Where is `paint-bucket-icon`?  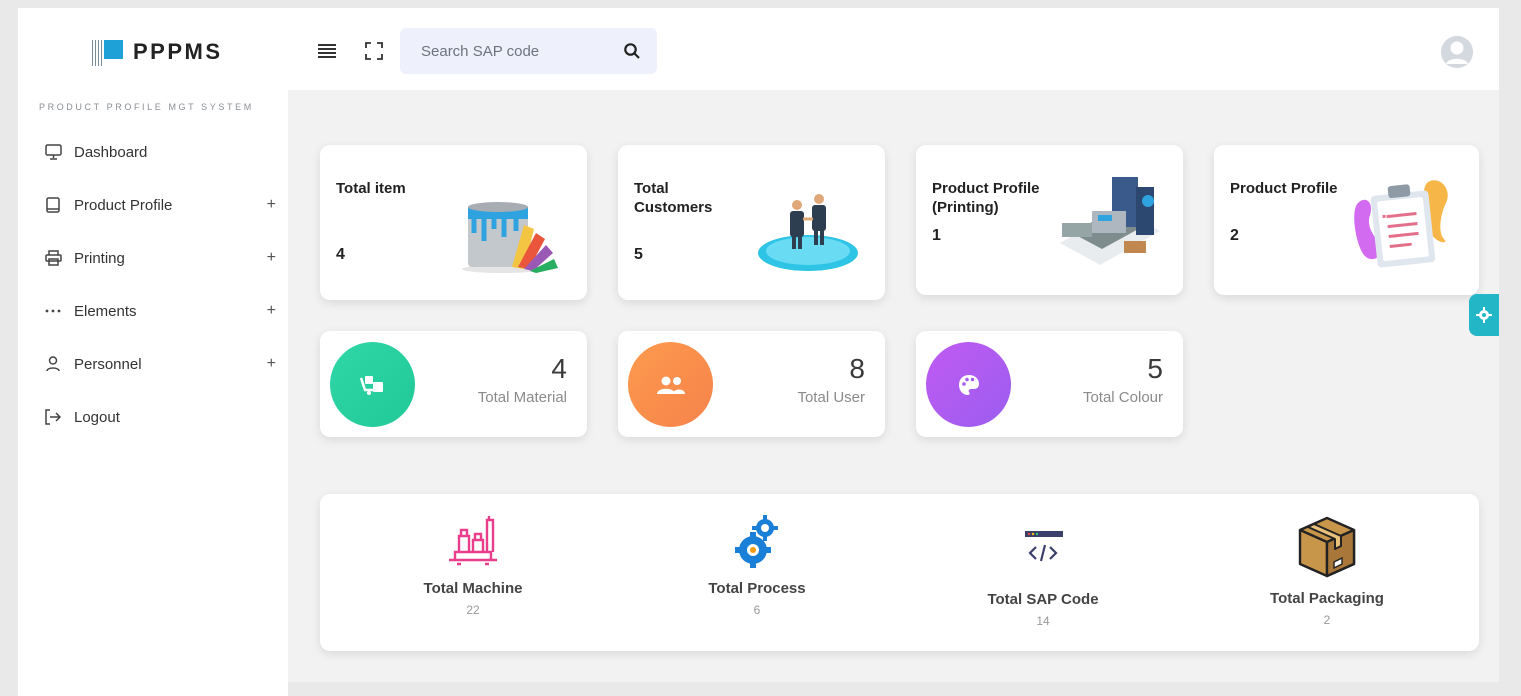
paint-bucket-icon is located at coordinates (510, 237).